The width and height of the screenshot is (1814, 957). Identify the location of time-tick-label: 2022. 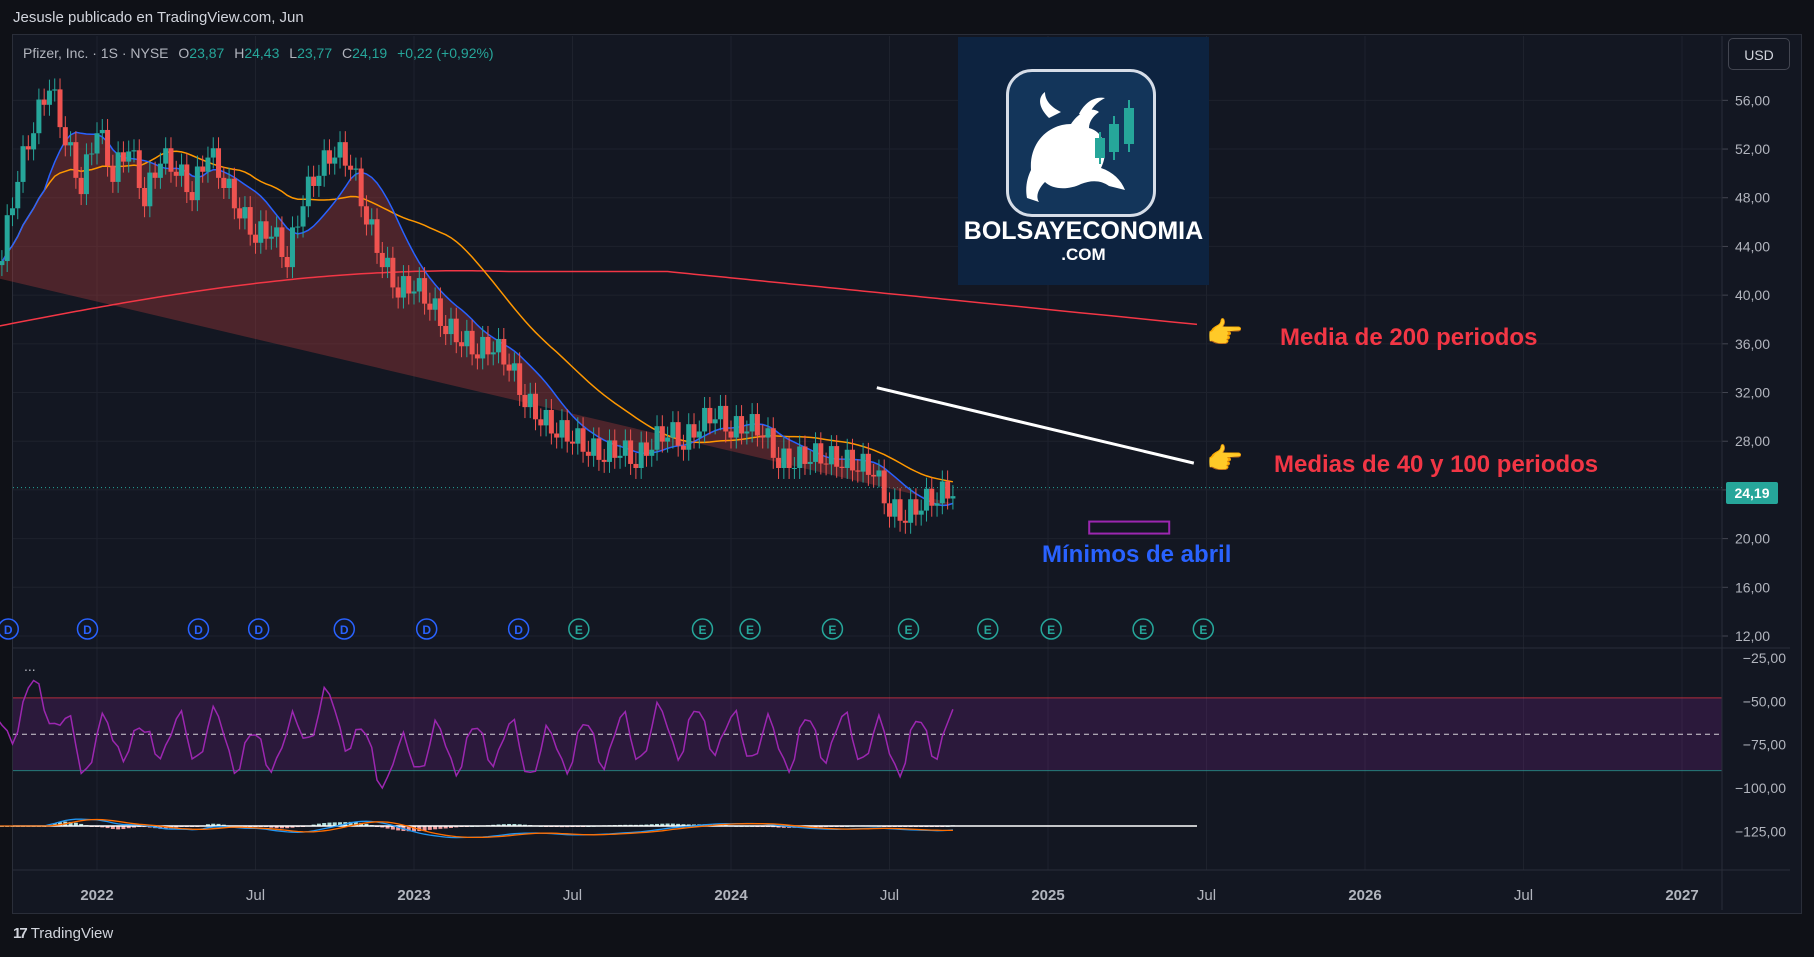
(96, 895).